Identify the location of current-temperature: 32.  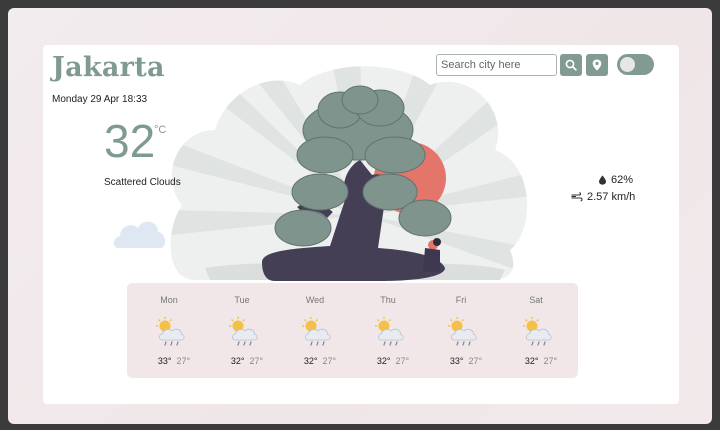
(130, 141).